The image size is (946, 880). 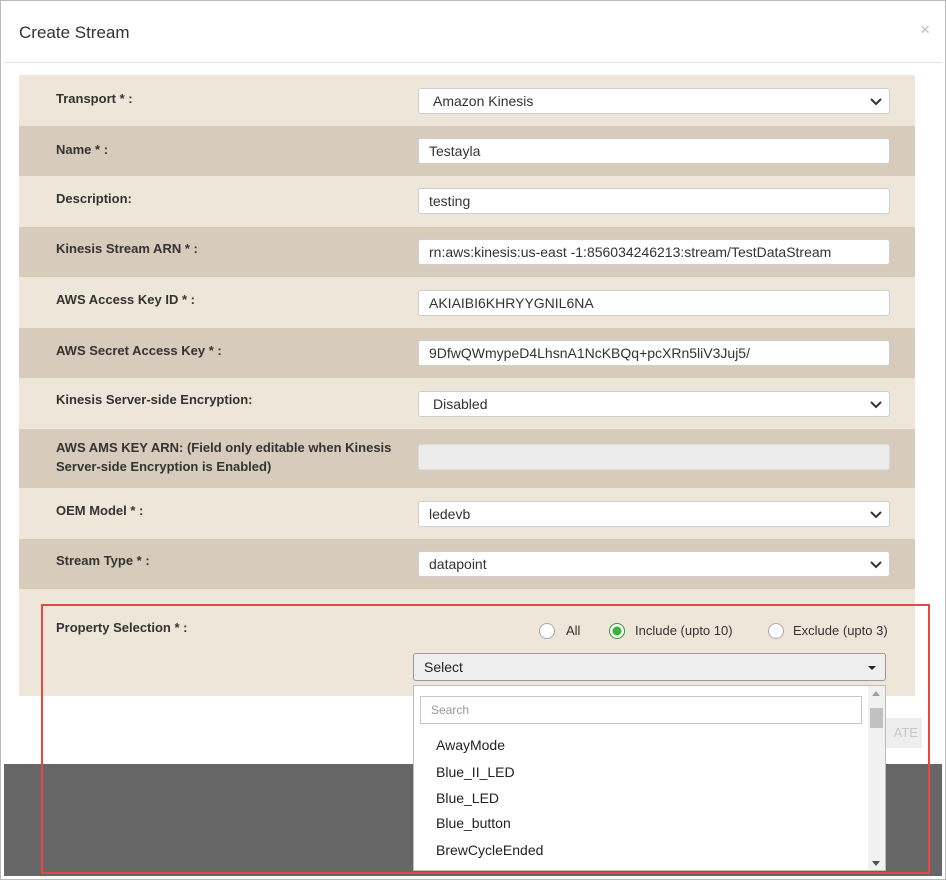 What do you see at coordinates (94, 98) in the screenshot?
I see `transport-label: Transport * :` at bounding box center [94, 98].